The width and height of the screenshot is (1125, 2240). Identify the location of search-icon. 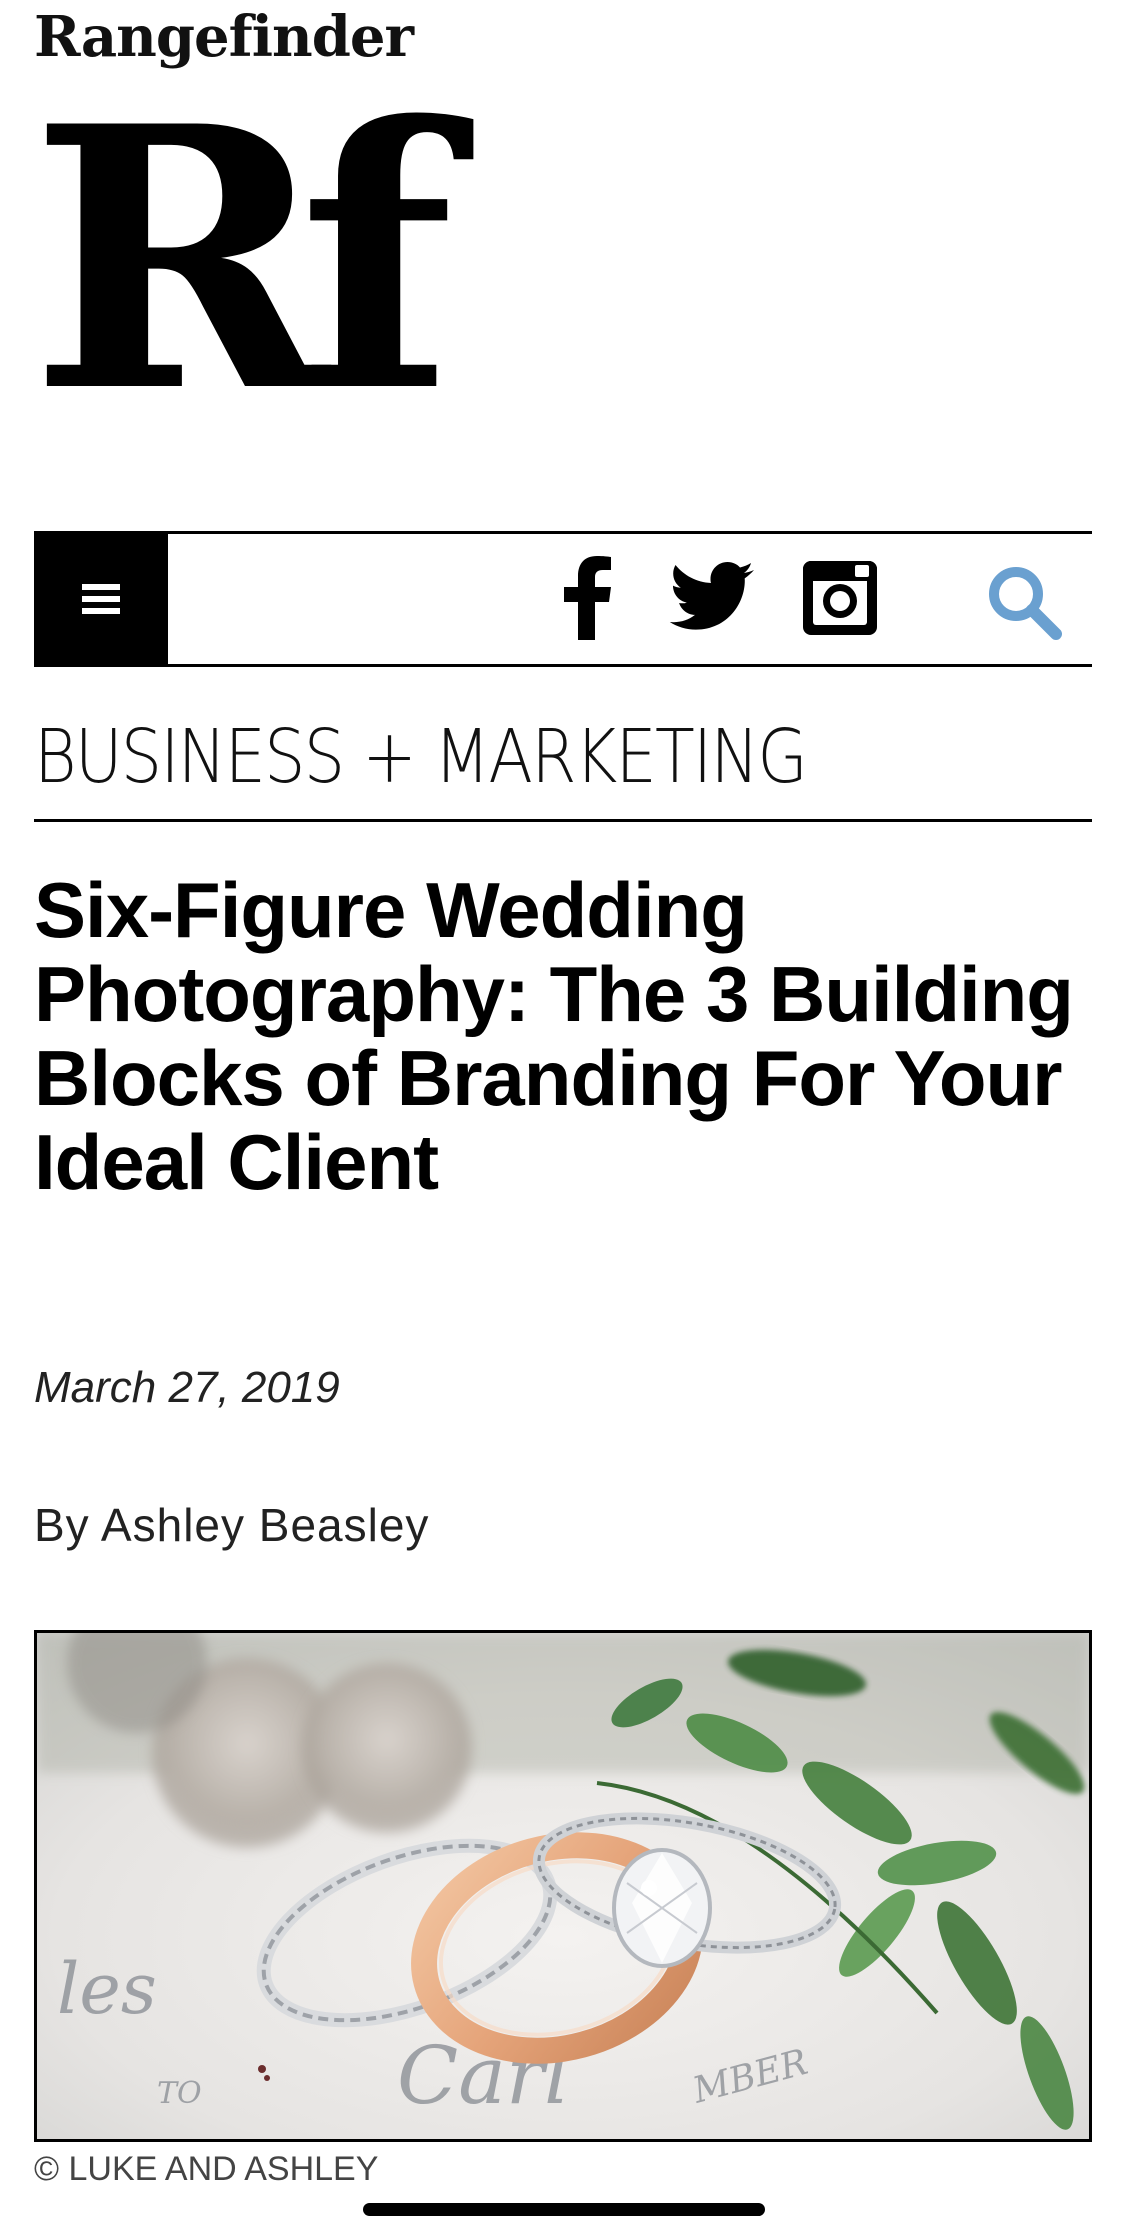
(1024, 602).